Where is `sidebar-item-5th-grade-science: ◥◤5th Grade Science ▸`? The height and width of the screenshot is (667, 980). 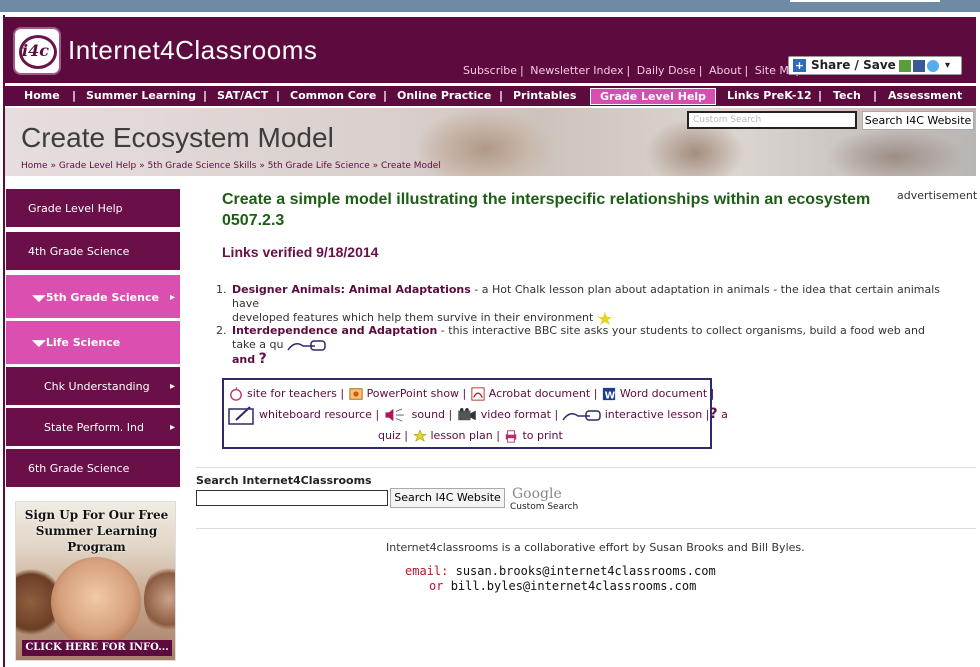
sidebar-item-5th-grade-science: ◥◤5th Grade Science ▸ is located at coordinates (93, 297).